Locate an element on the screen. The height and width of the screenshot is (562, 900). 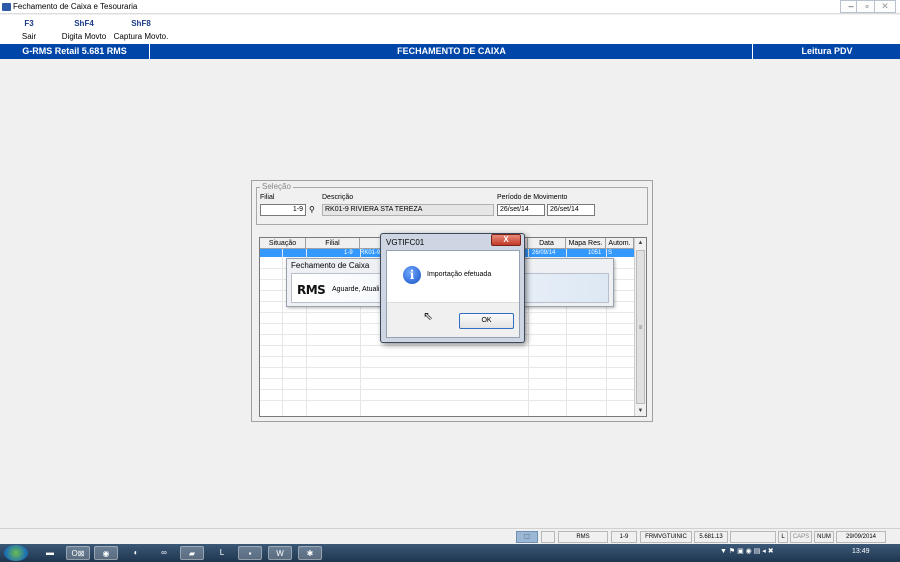
app-icon is located at coordinates (6, 7).